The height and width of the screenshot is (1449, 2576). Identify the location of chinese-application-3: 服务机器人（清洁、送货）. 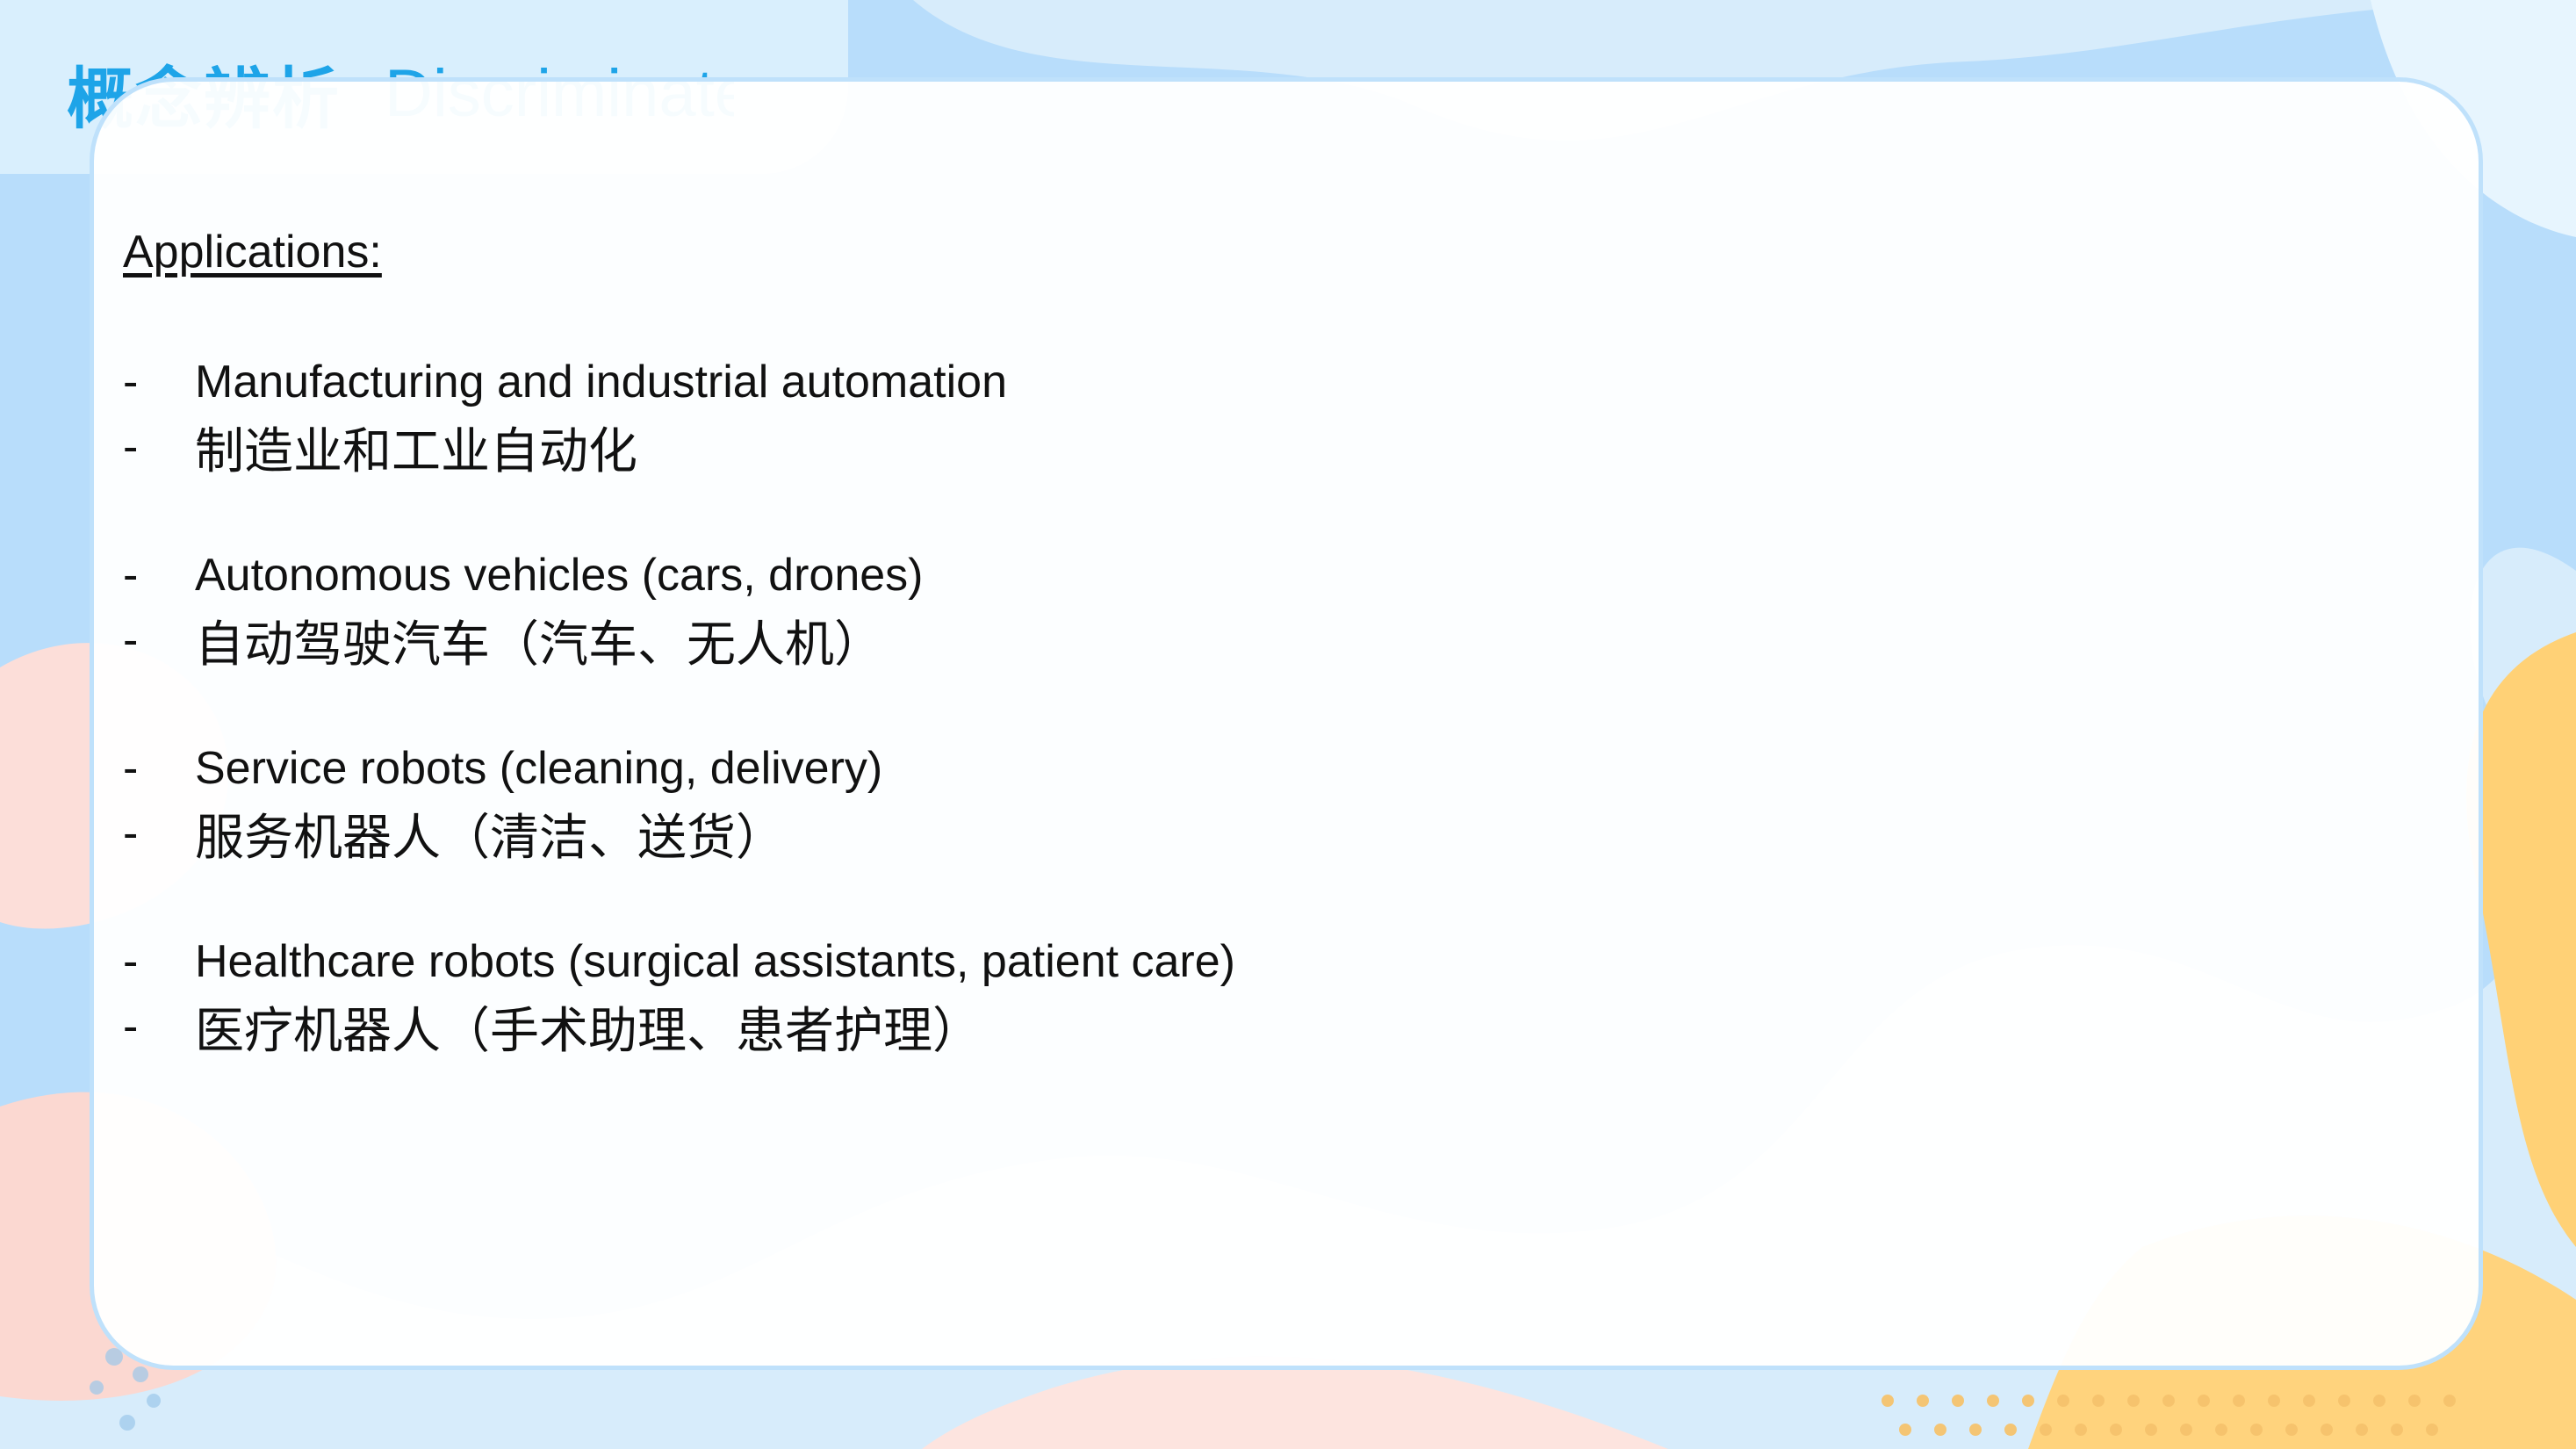
(490, 838).